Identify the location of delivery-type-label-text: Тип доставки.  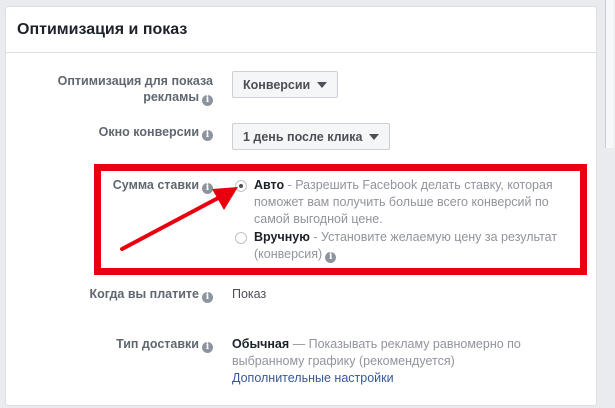
(157, 344).